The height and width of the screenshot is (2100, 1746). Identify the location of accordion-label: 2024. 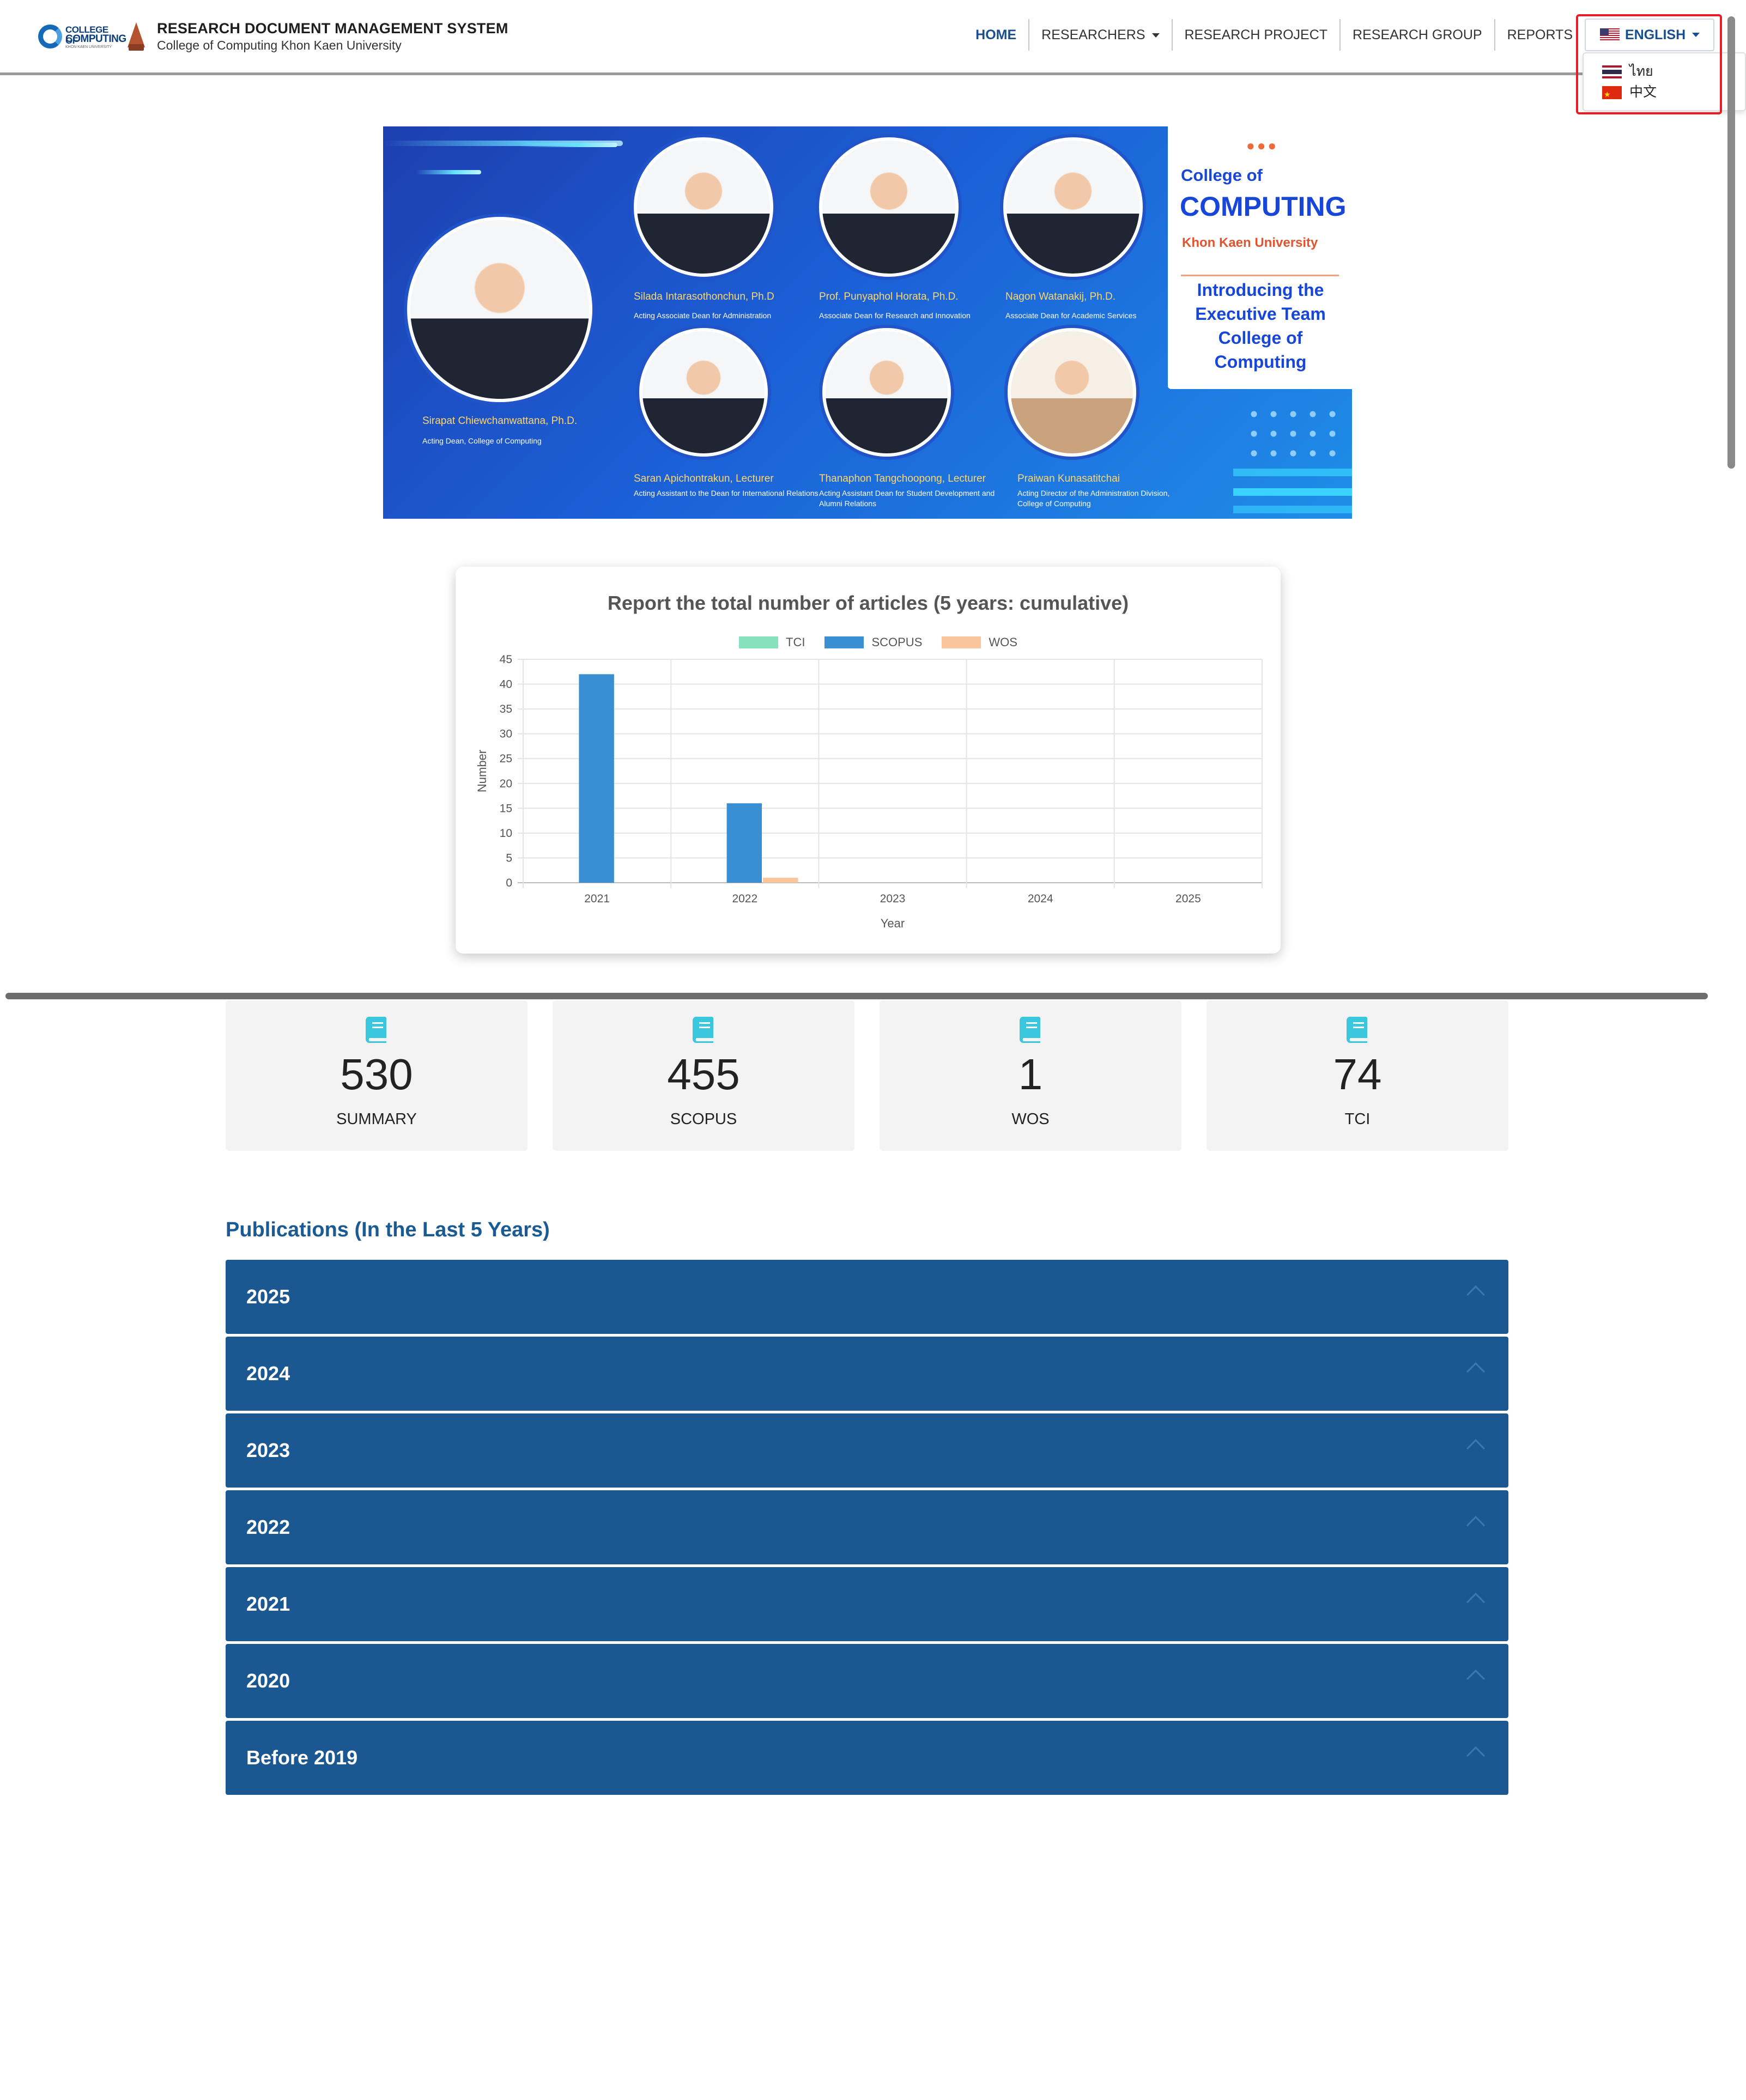
(268, 1373).